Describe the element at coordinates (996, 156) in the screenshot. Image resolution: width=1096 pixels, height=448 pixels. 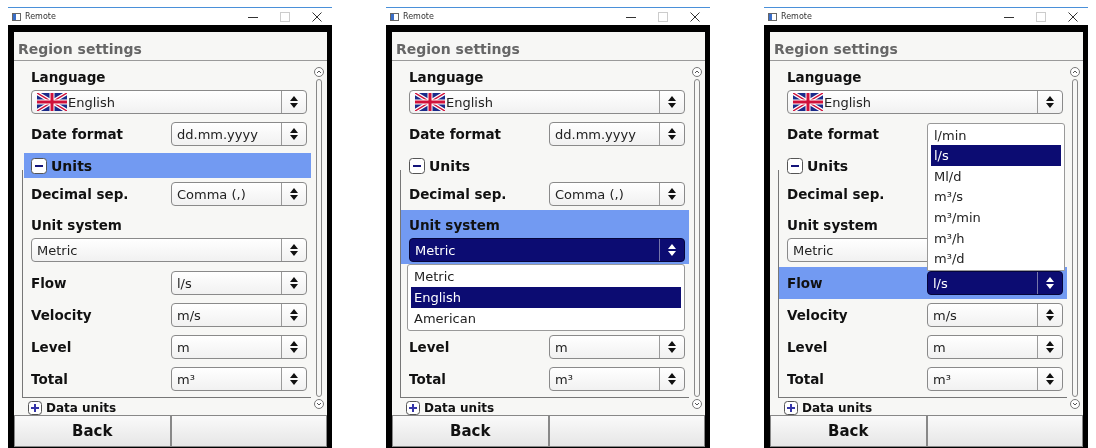
I see `dropdown-option: l/s` at that location.